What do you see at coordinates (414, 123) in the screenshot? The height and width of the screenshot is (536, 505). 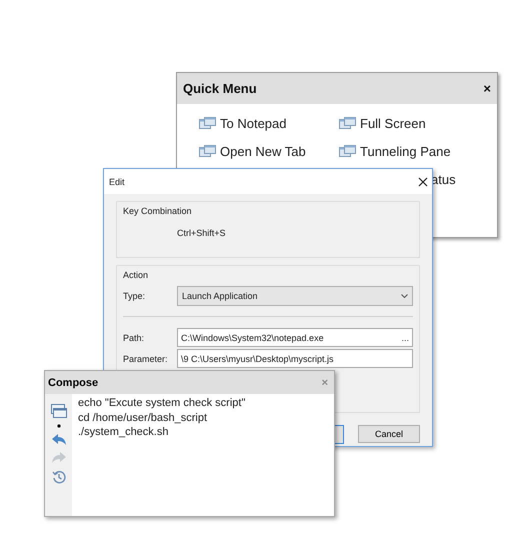 I see `menu-item: Full Screen` at bounding box center [414, 123].